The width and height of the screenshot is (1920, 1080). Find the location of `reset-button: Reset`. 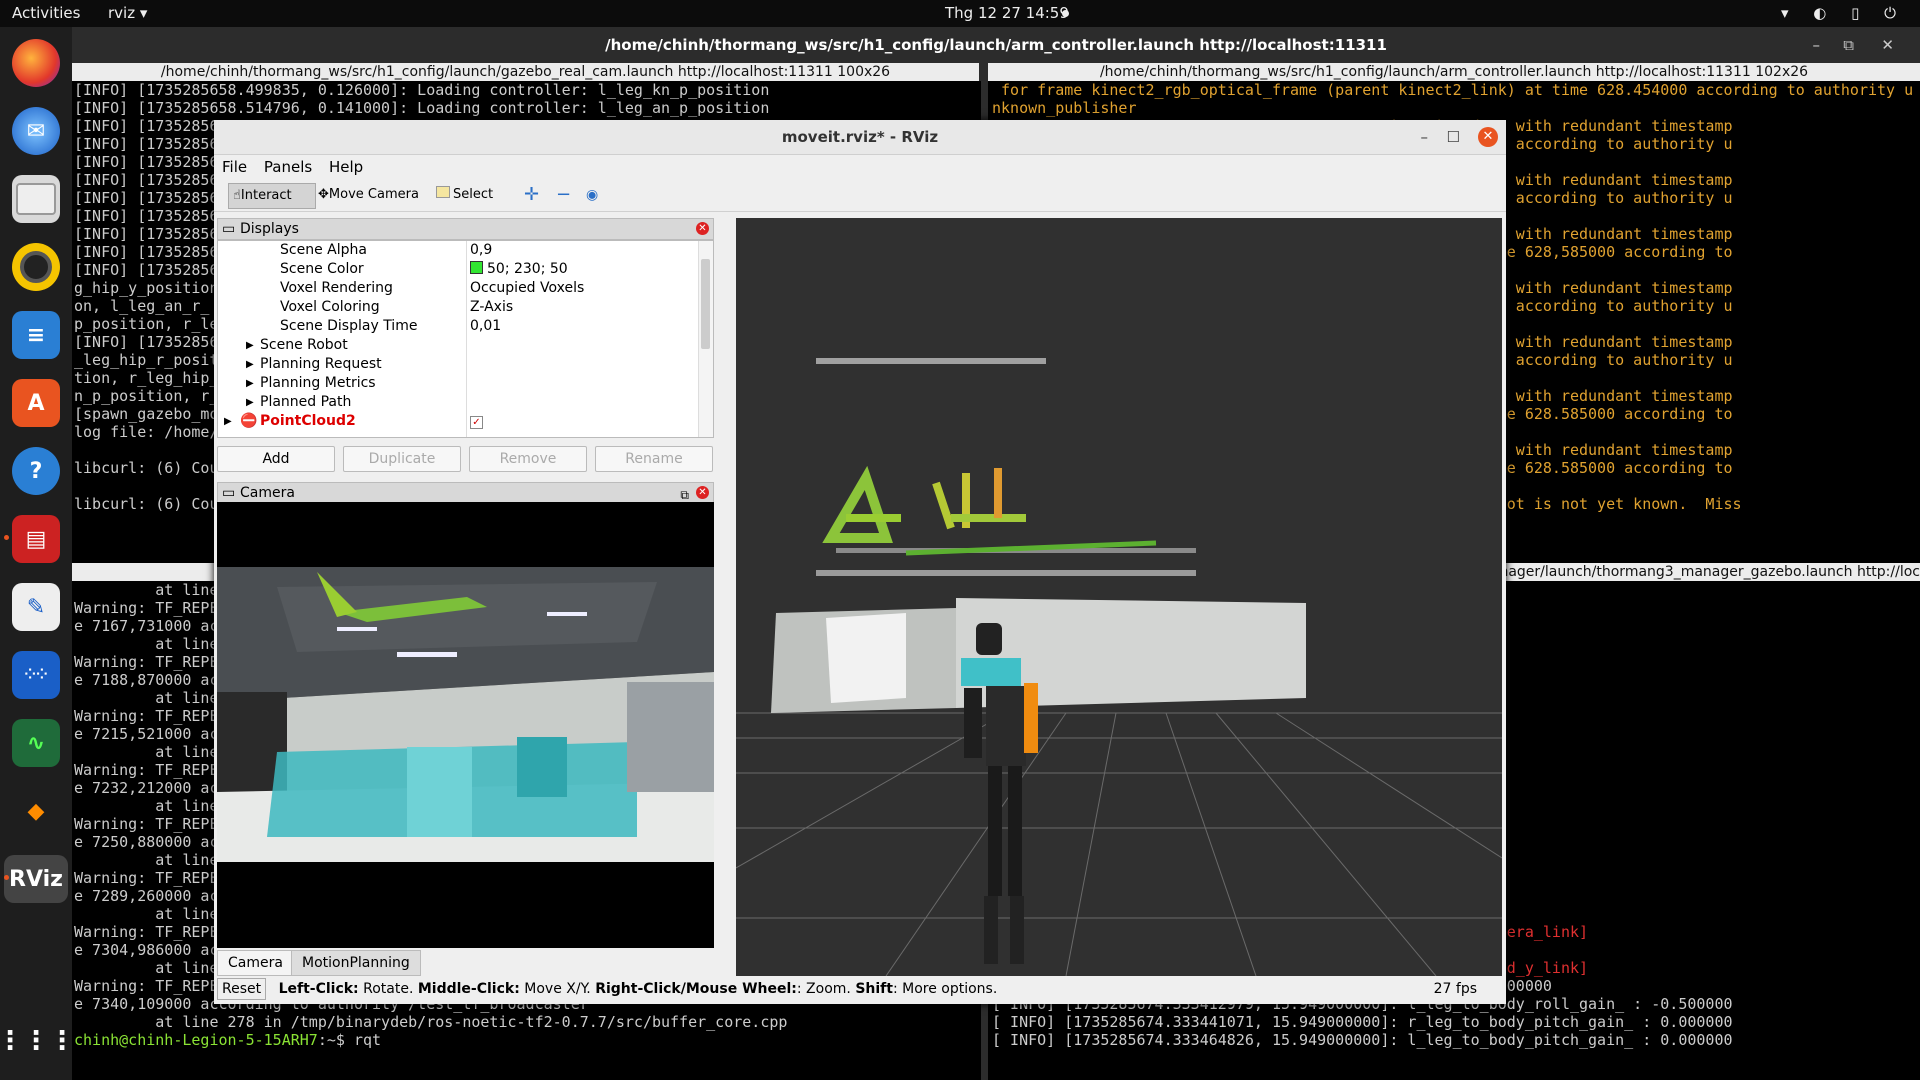

reset-button: Reset is located at coordinates (242, 989).